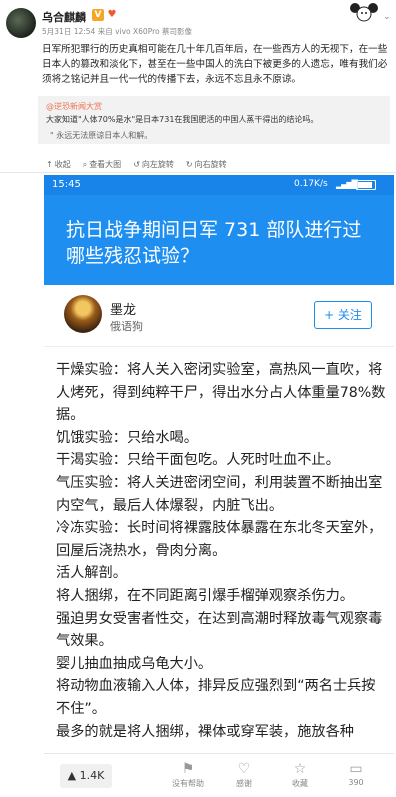 The height and width of the screenshot is (797, 396). I want to click on answer-paragraph: 活人解剖。, so click(91, 573).